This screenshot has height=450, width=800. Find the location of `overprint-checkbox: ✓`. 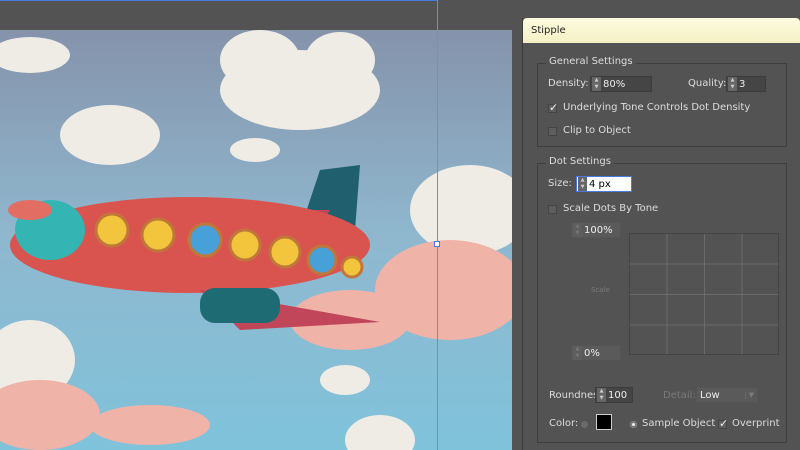

overprint-checkbox: ✓ is located at coordinates (723, 423).